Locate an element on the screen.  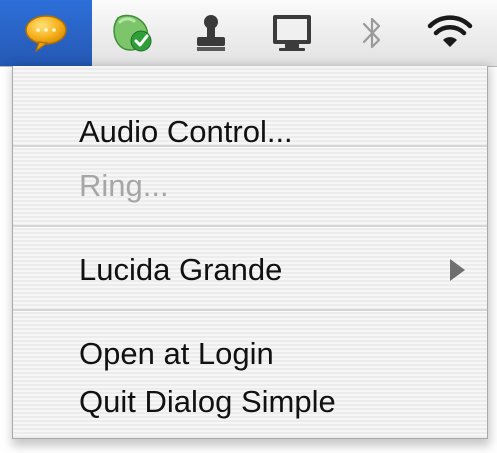
green-check-status-icon is located at coordinates (132, 33).